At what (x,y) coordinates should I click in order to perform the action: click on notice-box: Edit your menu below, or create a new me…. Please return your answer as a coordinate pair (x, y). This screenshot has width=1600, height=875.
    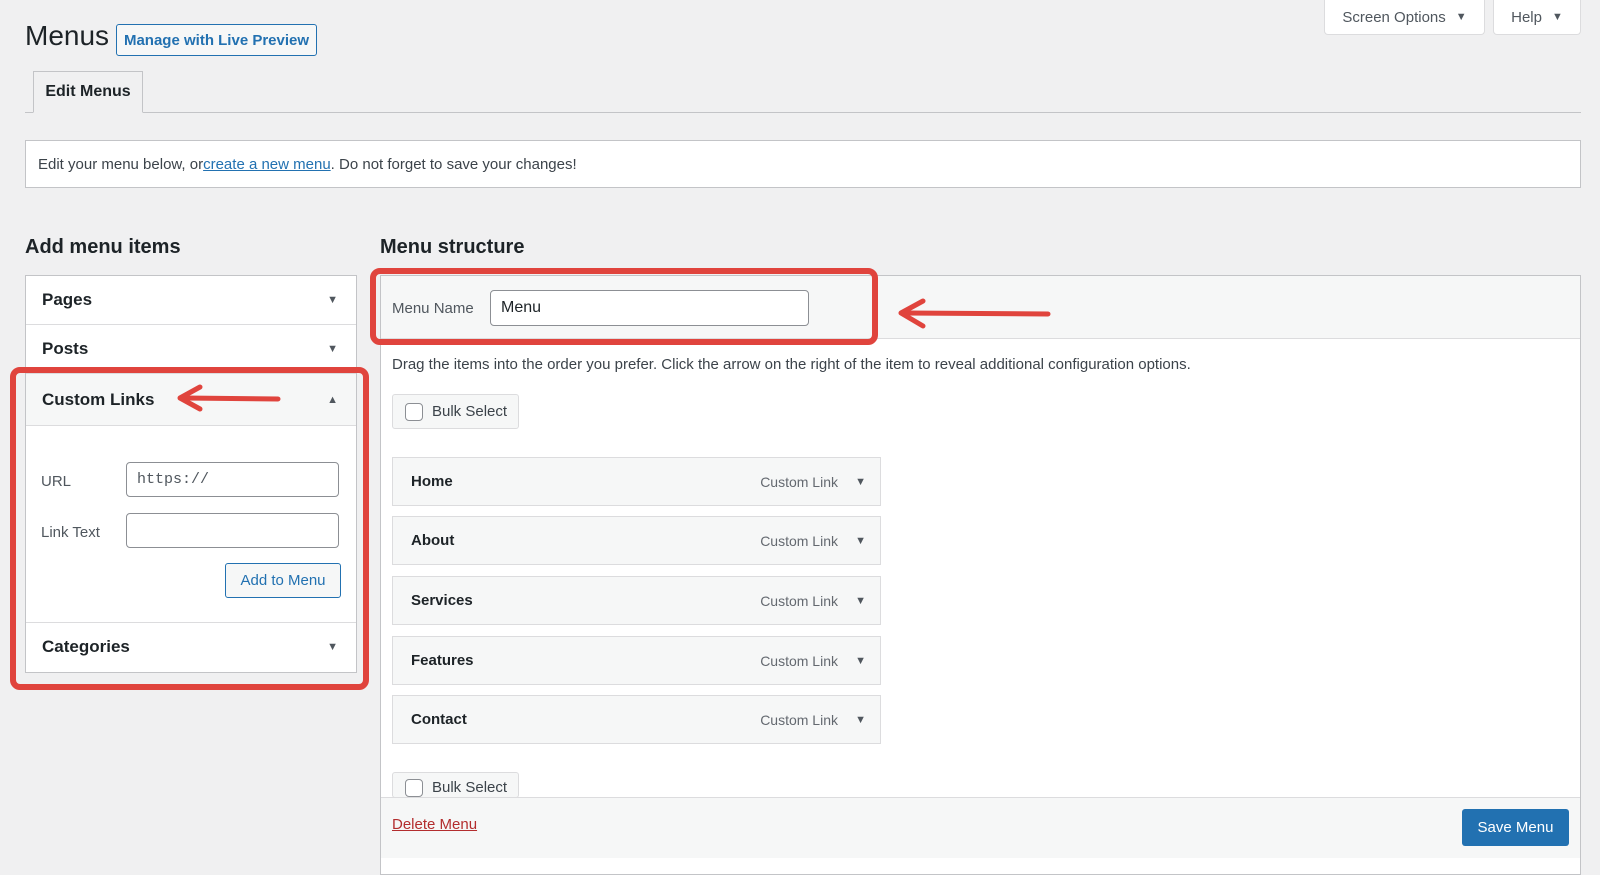
    Looking at the image, I should click on (803, 164).